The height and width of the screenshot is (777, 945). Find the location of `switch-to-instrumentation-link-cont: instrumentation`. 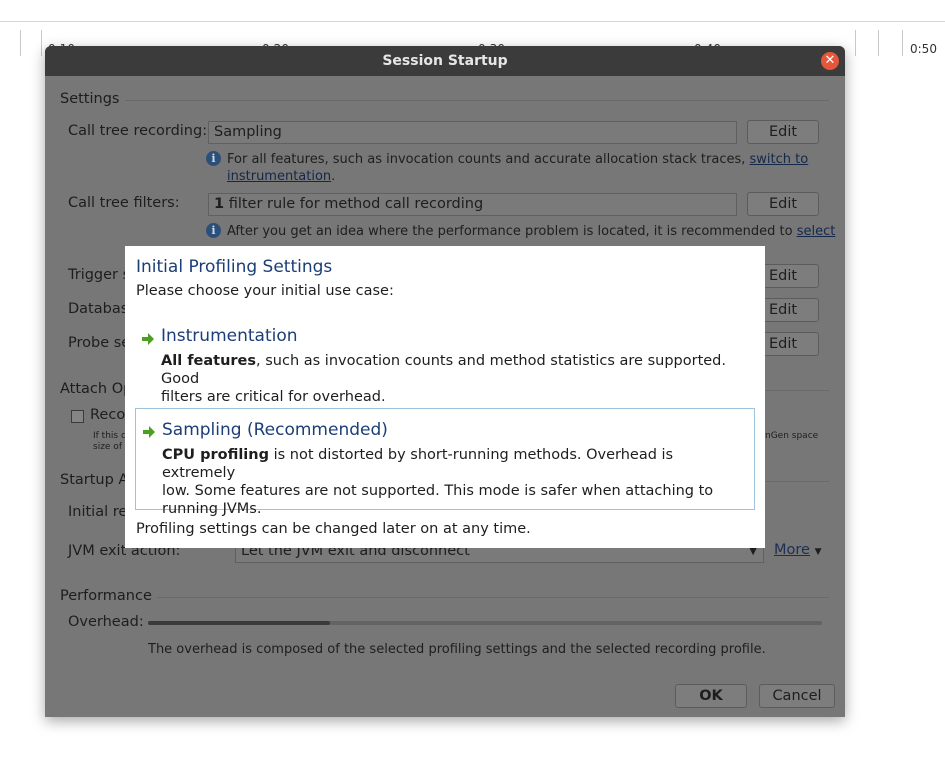

switch-to-instrumentation-link-cont: instrumentation is located at coordinates (279, 176).